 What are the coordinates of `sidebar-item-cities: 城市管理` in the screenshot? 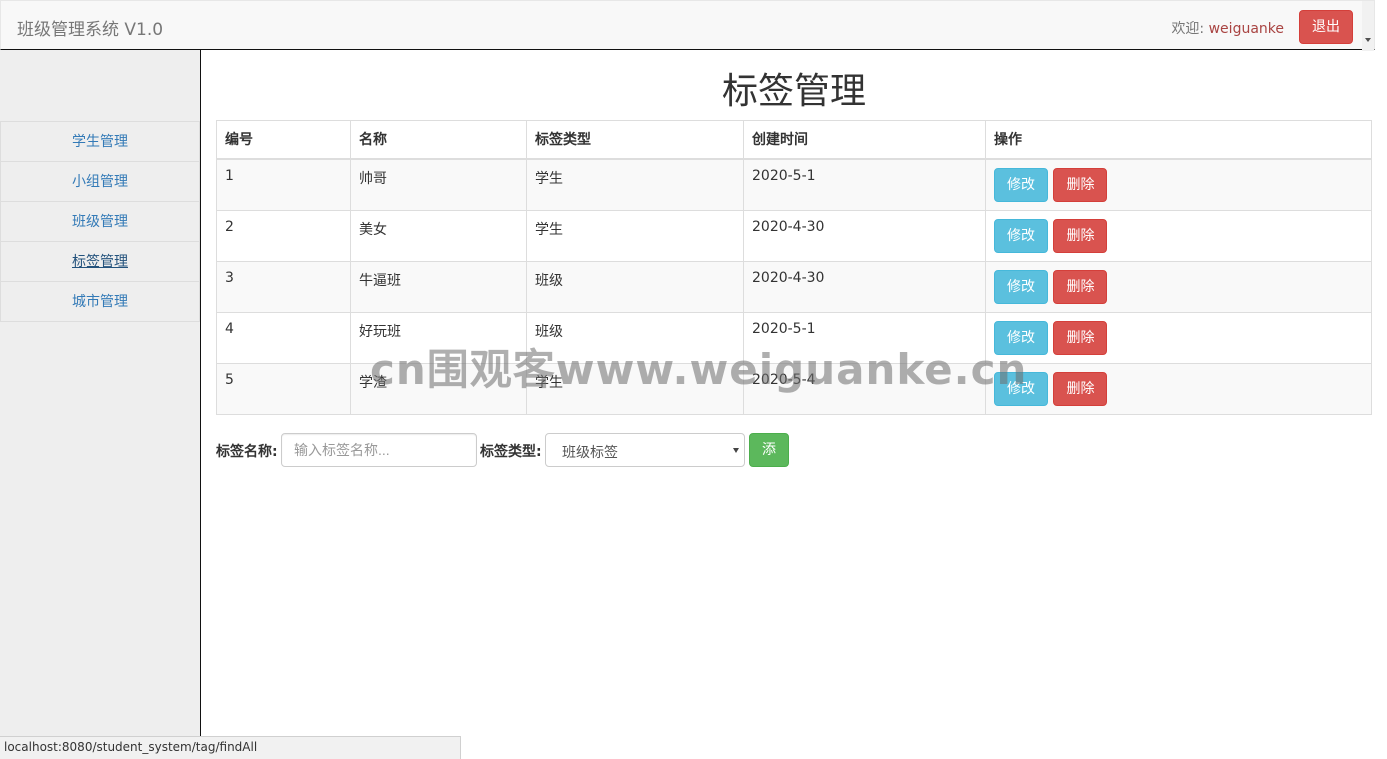 It's located at (100, 301).